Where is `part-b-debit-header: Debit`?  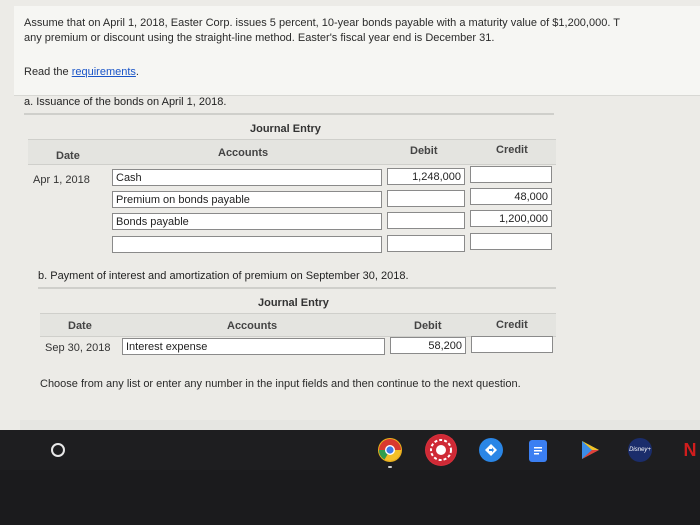
part-b-debit-header: Debit is located at coordinates (428, 326).